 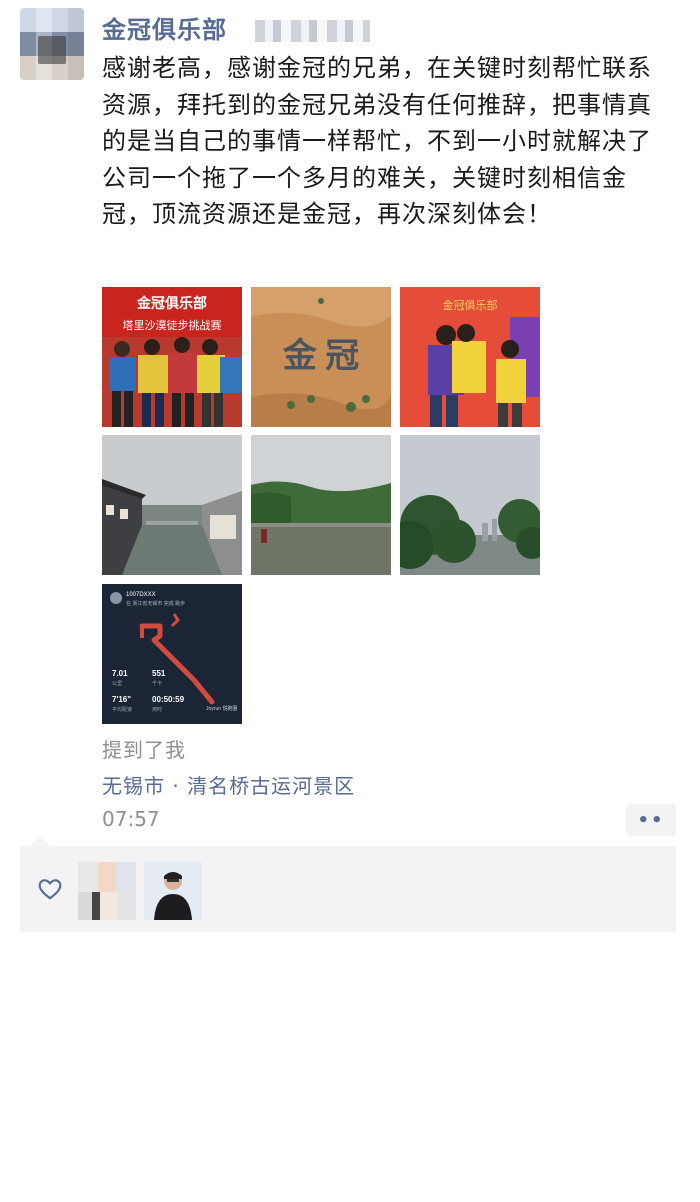 I want to click on author-name: 金冠俱乐部, so click(x=164, y=27).